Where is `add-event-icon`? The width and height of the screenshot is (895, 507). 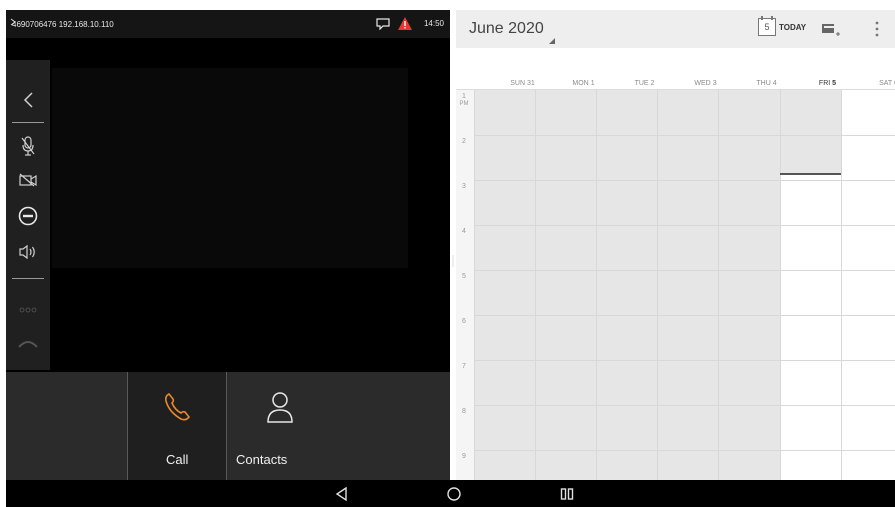 add-event-icon is located at coordinates (831, 30).